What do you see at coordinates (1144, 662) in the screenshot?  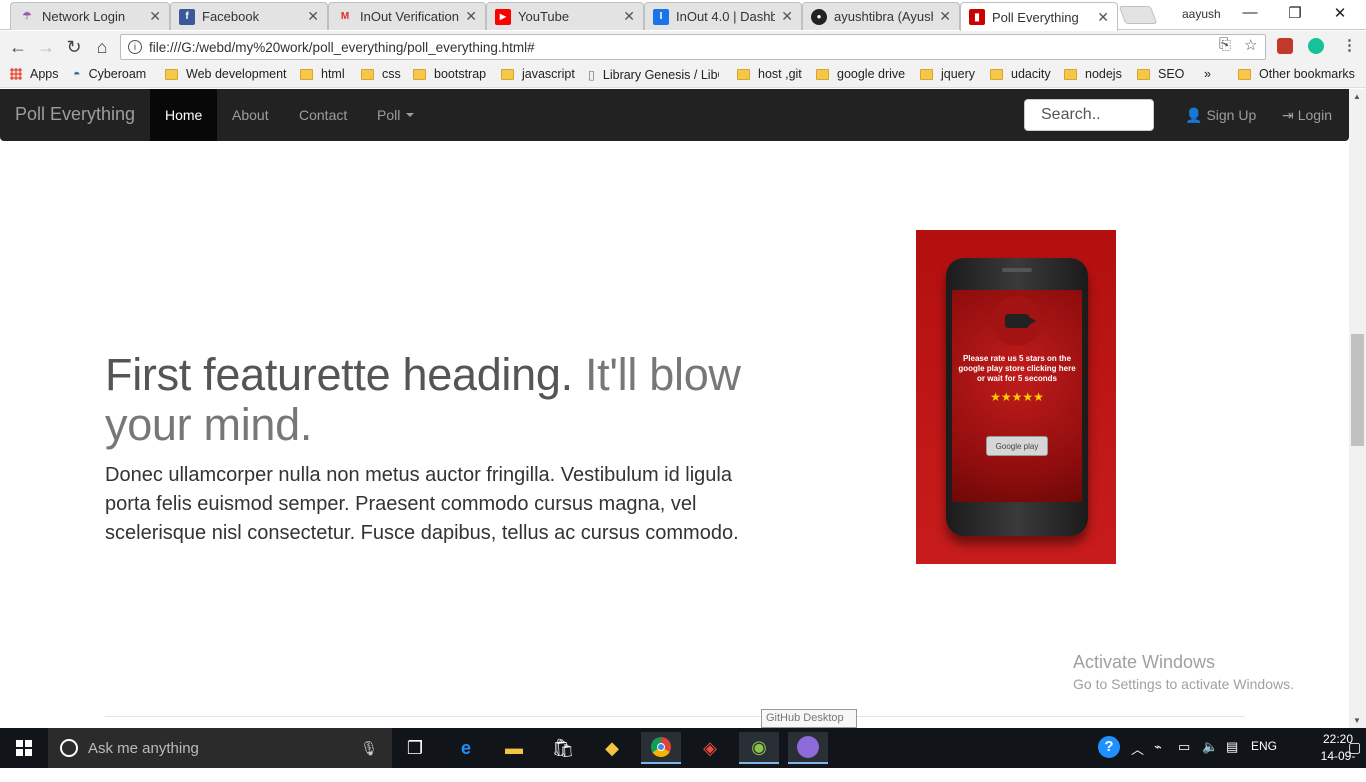 I see `watermark-title: Activate Windows` at bounding box center [1144, 662].